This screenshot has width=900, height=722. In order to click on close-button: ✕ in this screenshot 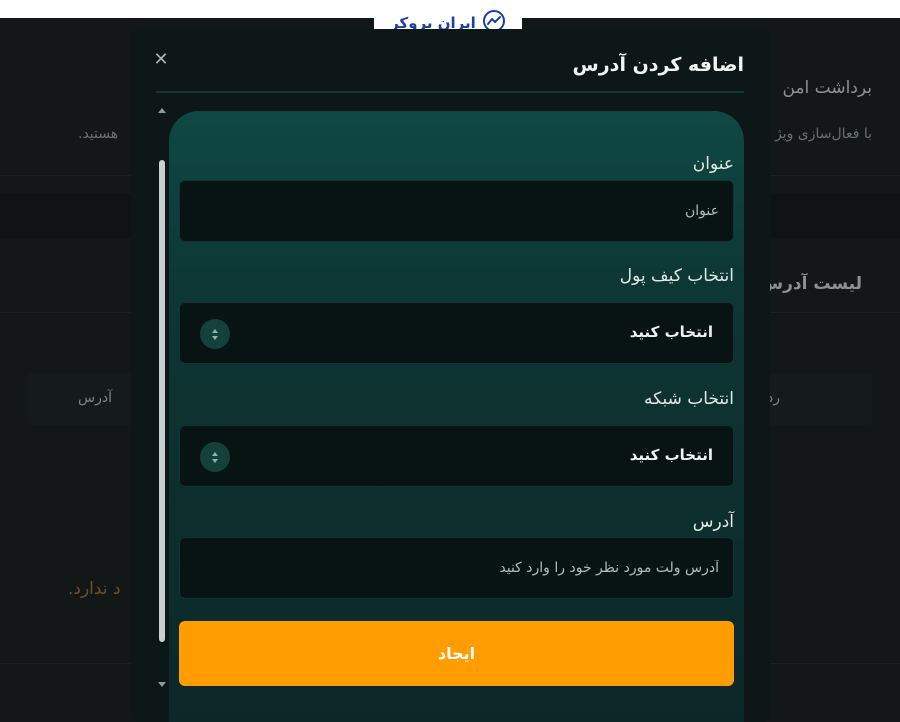, I will do `click(161, 59)`.